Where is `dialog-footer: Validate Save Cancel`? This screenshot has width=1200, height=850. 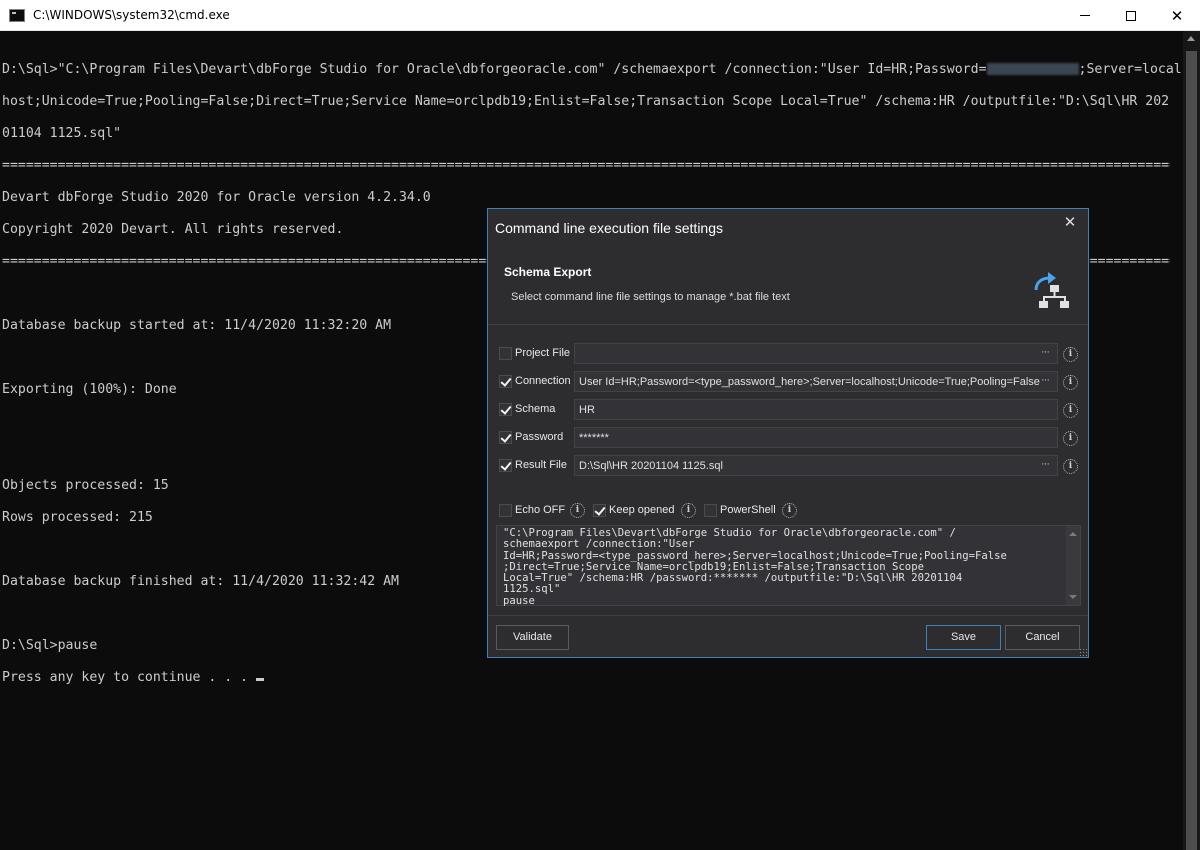 dialog-footer: Validate Save Cancel is located at coordinates (788, 636).